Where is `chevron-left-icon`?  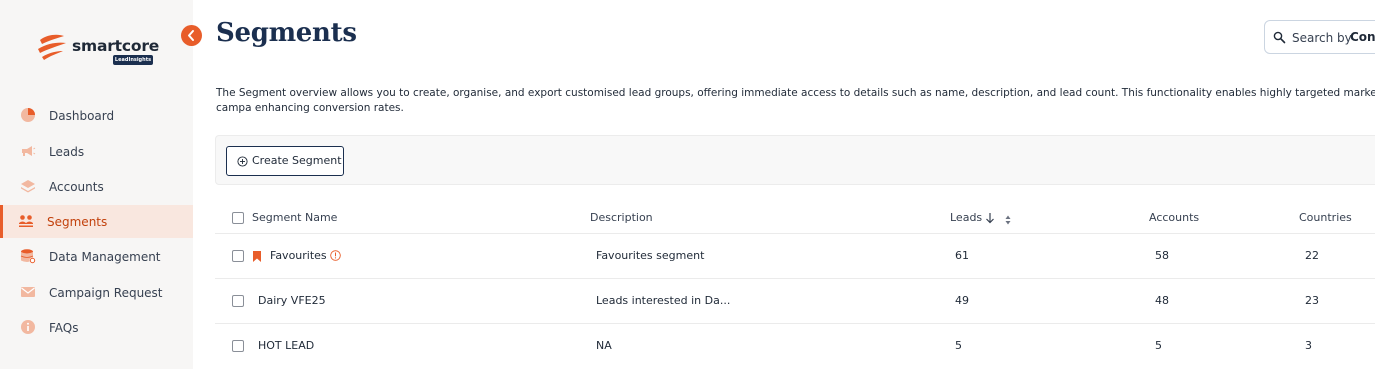 chevron-left-icon is located at coordinates (191, 35).